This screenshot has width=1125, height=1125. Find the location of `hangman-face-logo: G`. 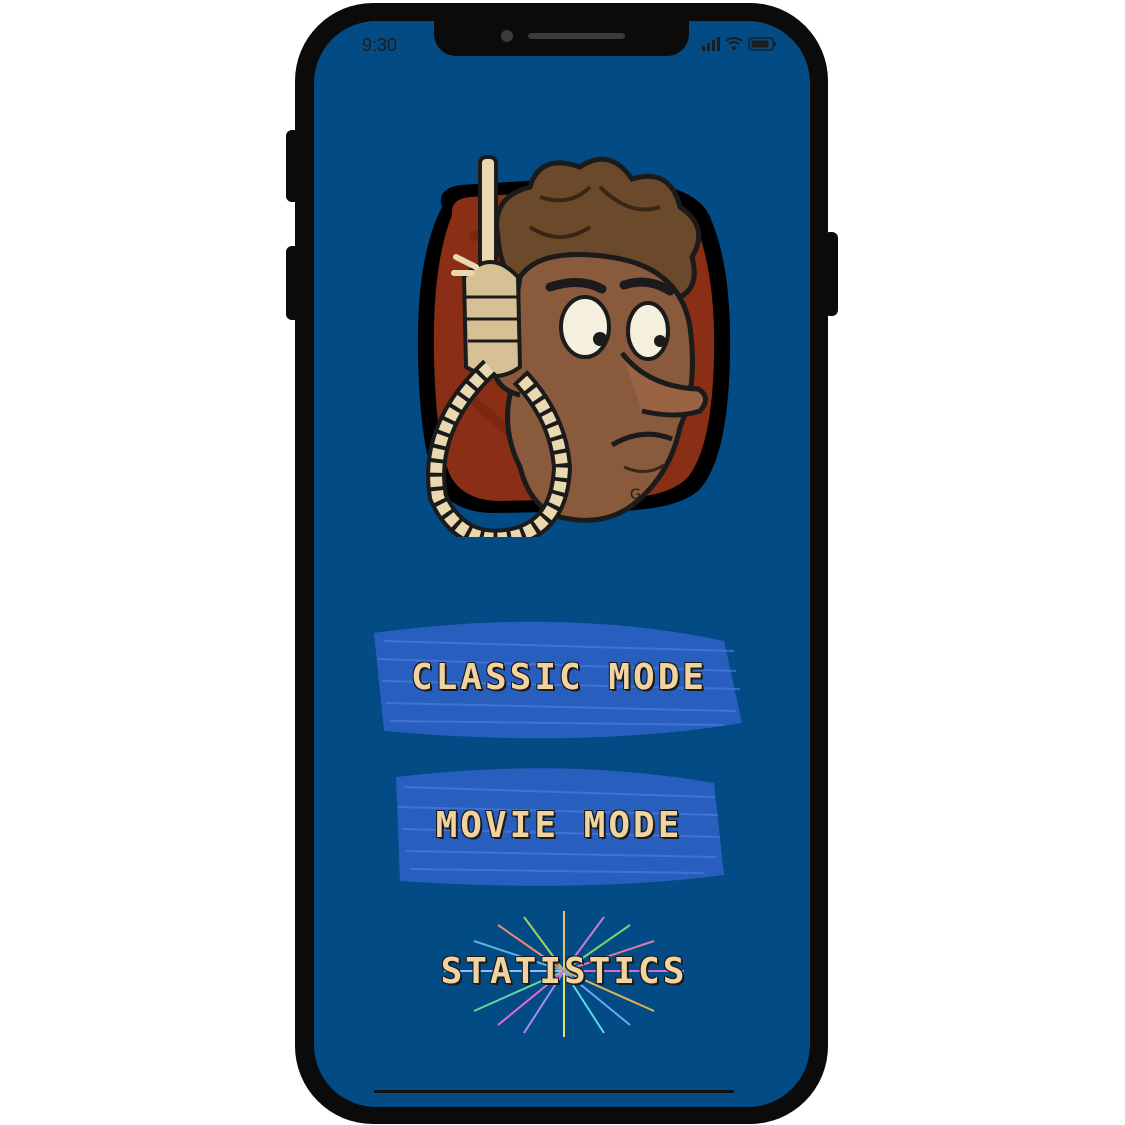

hangman-face-logo: G is located at coordinates (574, 346).